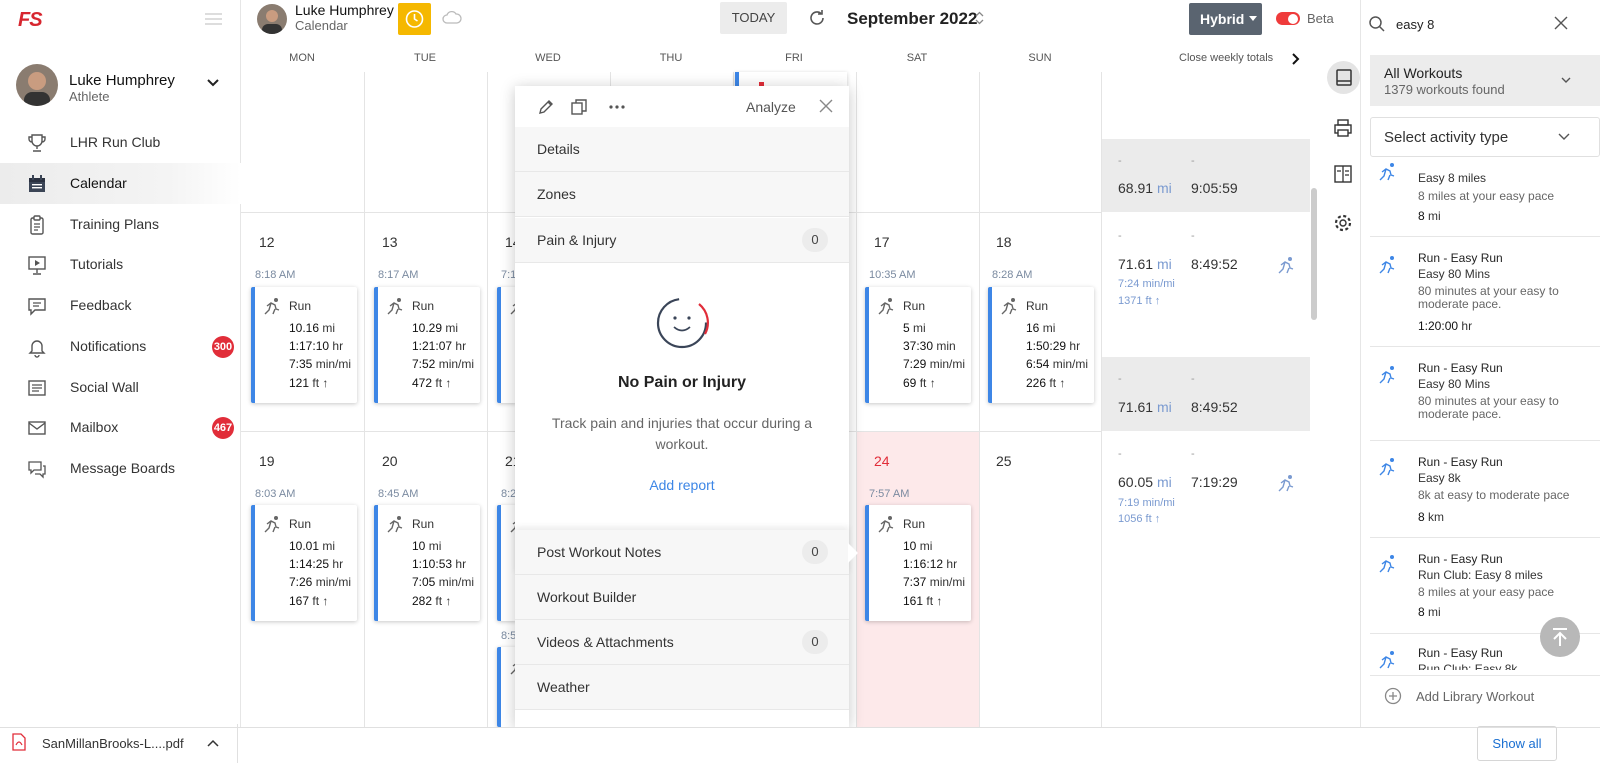 Image resolution: width=1600 pixels, height=774 pixels. I want to click on sidebar-item-calendar: Calendar, so click(120, 183).